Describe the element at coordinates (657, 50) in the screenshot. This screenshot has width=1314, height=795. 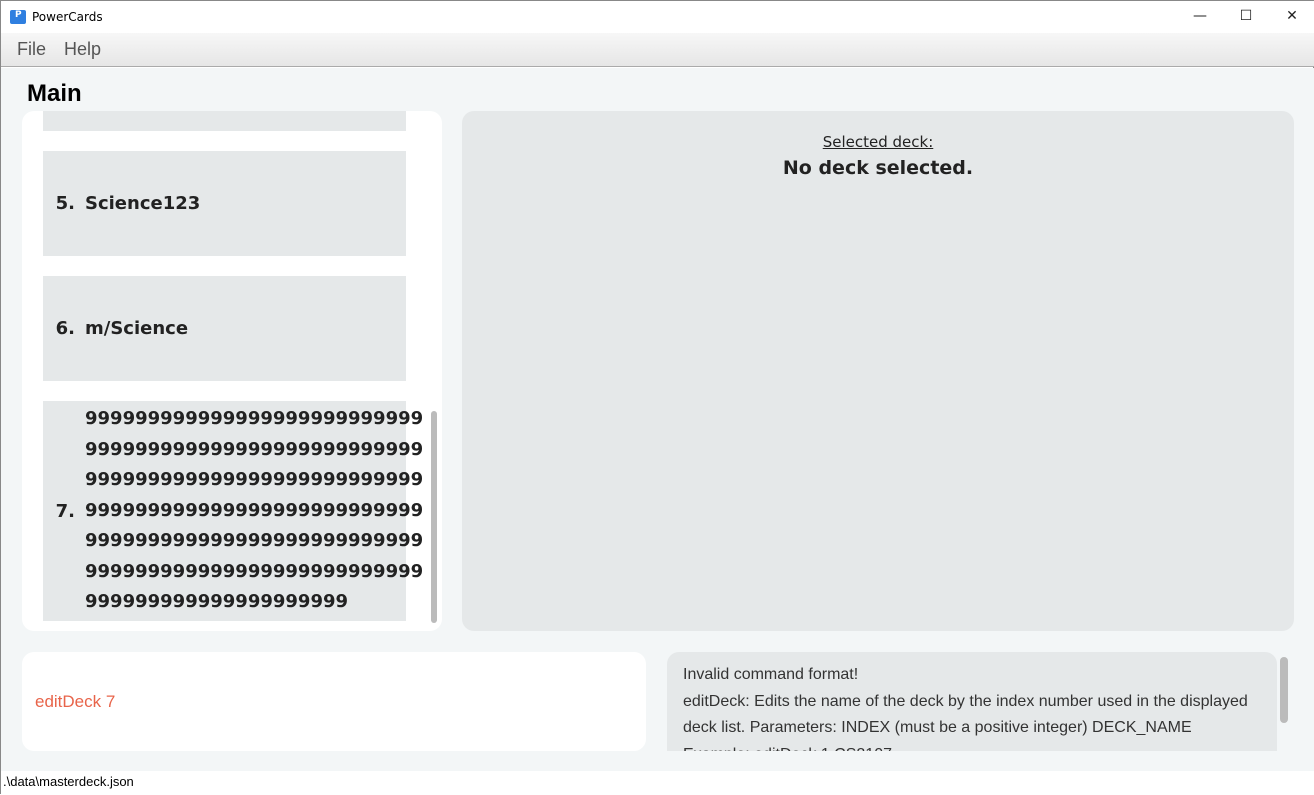
I see `menu-bar: File Help` at that location.